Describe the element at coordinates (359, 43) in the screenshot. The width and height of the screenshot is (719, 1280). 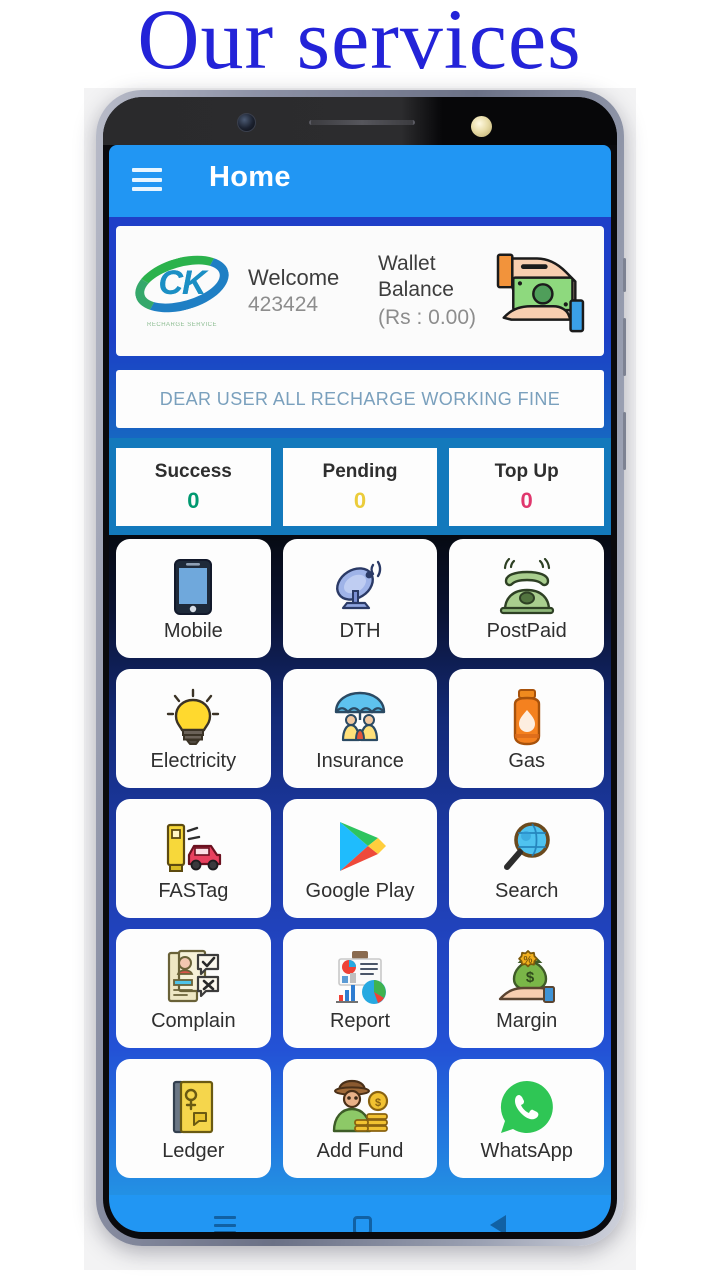
I see `page-title: Our services` at that location.